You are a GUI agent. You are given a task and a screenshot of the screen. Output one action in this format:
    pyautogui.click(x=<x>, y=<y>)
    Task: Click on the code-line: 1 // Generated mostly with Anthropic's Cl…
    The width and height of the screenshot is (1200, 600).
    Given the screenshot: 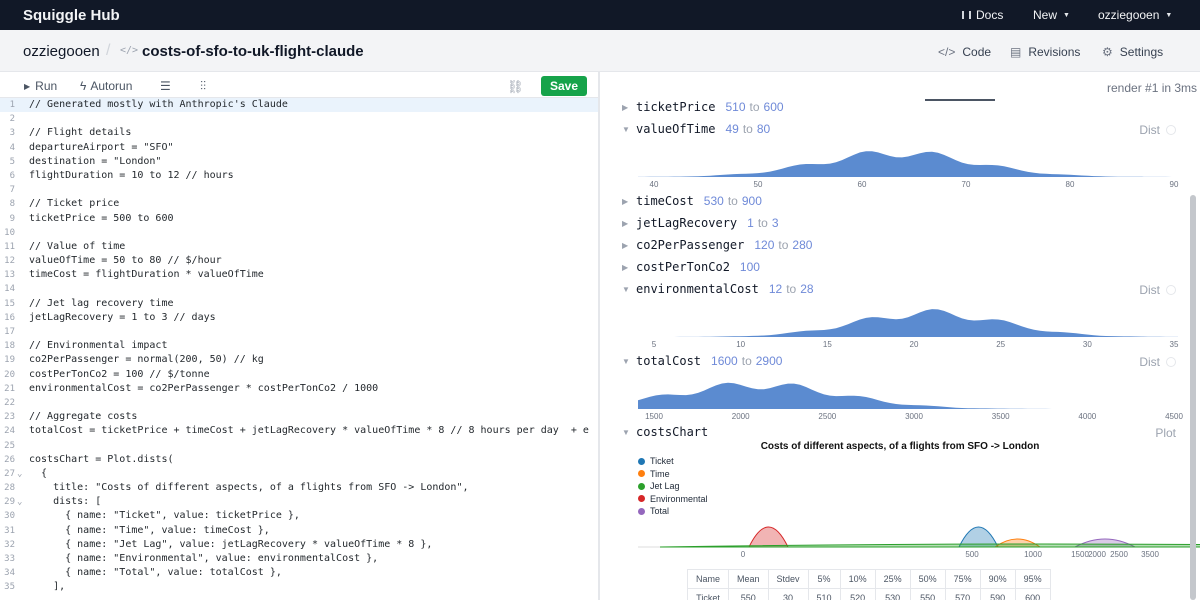 What is the action you would take?
    pyautogui.click(x=299, y=105)
    